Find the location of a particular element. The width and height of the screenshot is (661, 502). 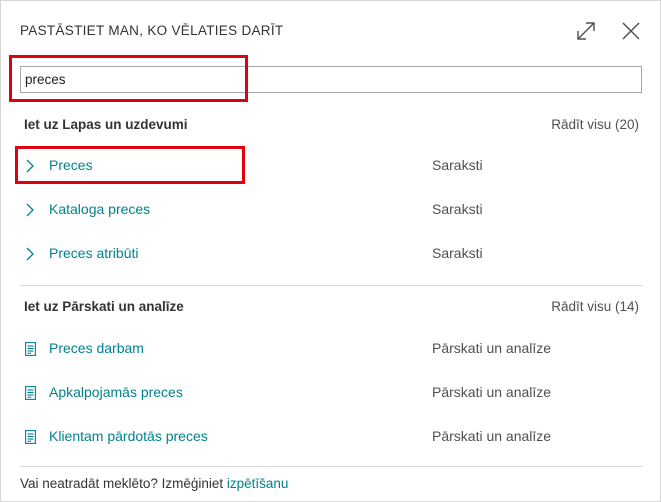

result-item-apkalpojamas-preces: Apkalpojamās preces Pārskati un analīze is located at coordinates (331, 393).